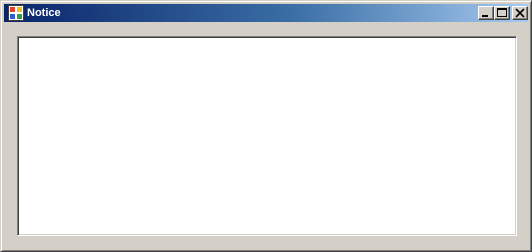  What do you see at coordinates (44, 13) in the screenshot?
I see `window-title: Notice` at bounding box center [44, 13].